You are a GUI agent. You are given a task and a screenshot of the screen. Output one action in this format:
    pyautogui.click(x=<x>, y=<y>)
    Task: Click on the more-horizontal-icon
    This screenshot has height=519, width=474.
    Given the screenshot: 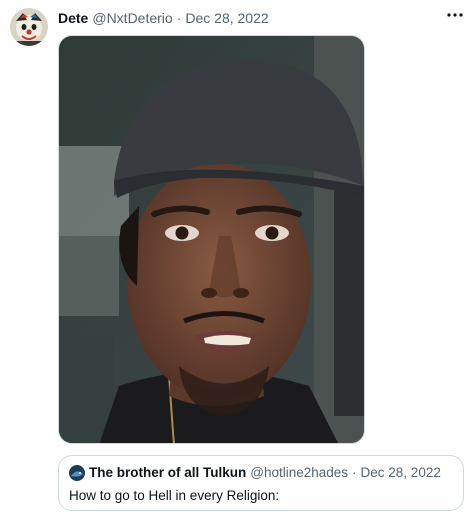 What is the action you would take?
    pyautogui.click(x=455, y=15)
    